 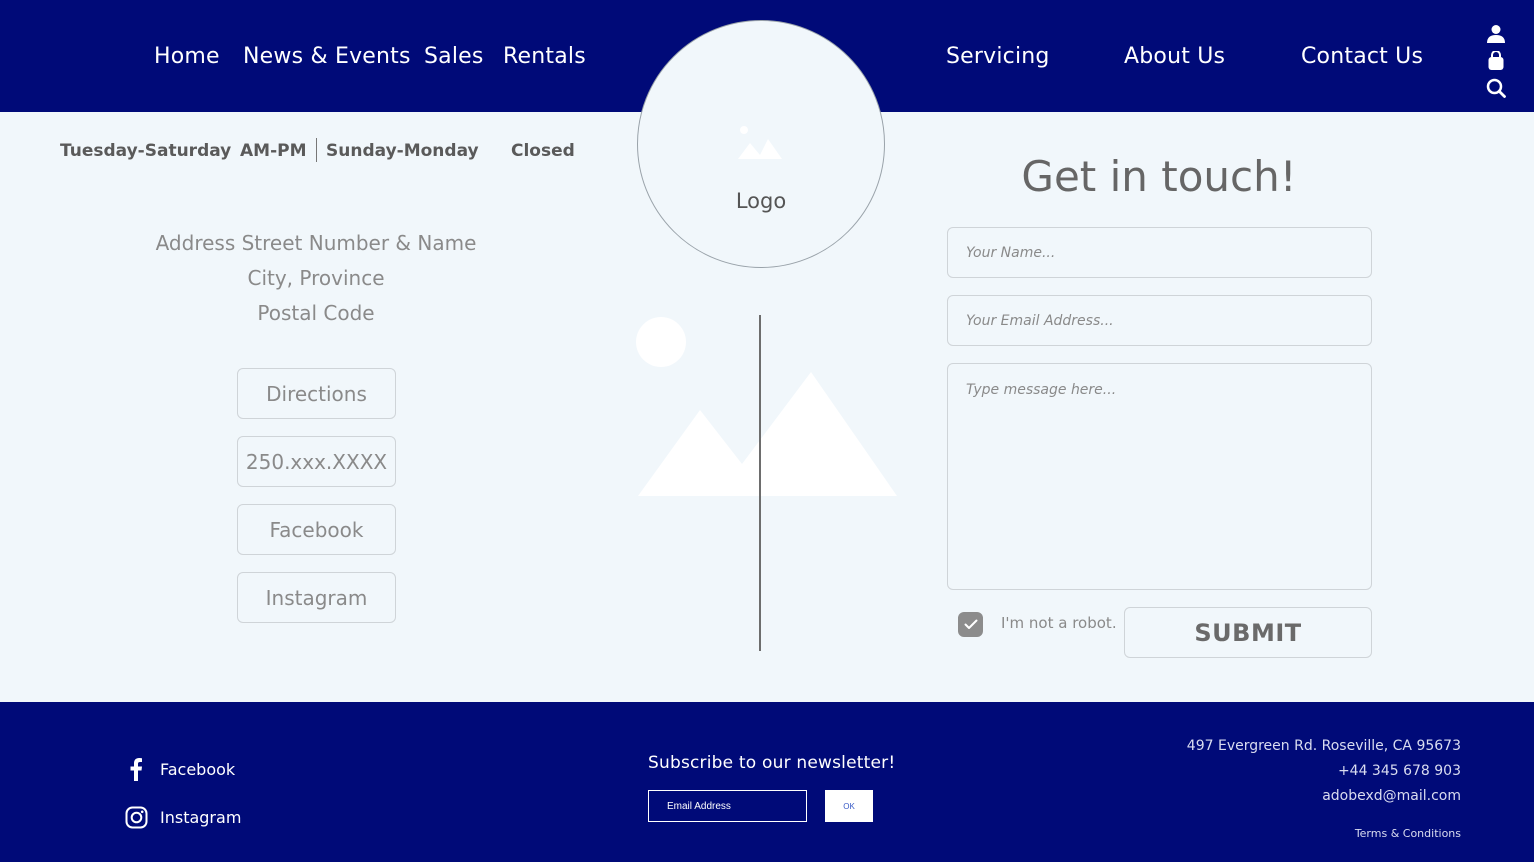 I want to click on directions-button: Directions, so click(x=316, y=393).